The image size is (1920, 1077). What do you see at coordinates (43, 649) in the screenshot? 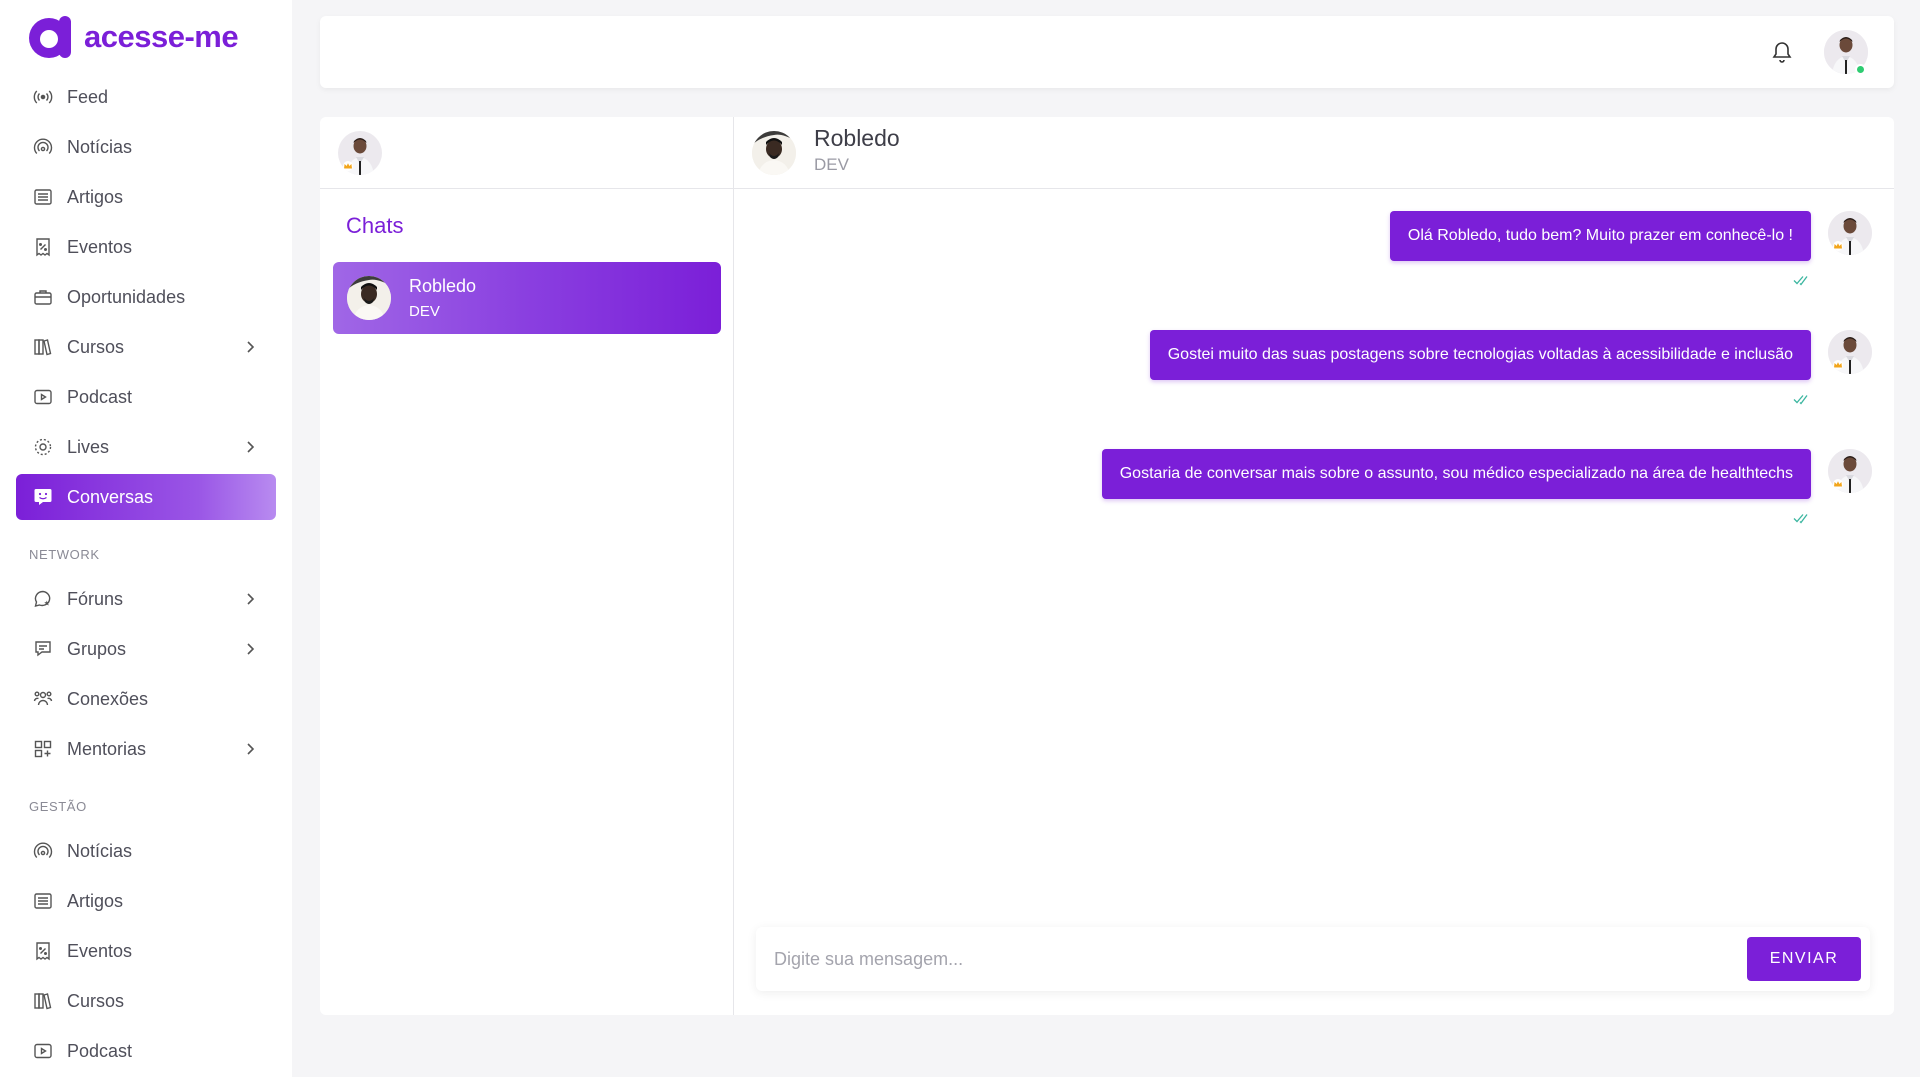
I see `group-chat-icon` at bounding box center [43, 649].